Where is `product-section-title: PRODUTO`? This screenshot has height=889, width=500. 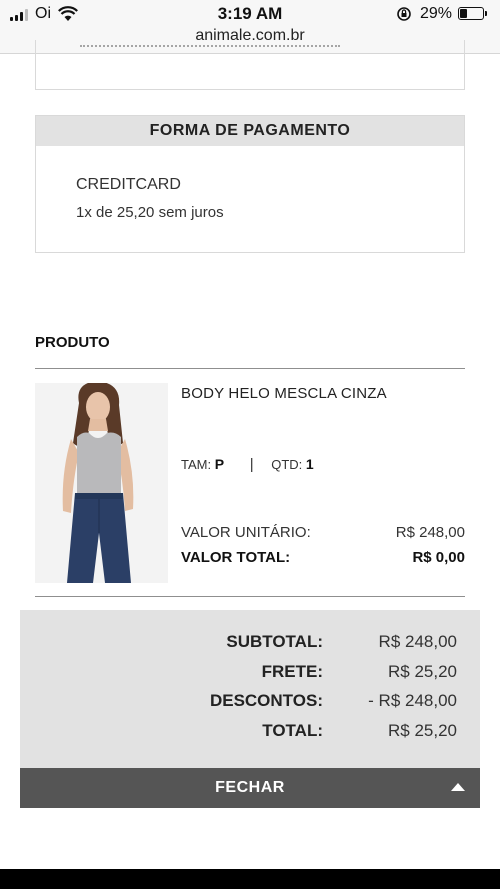
product-section-title: PRODUTO is located at coordinates (72, 342).